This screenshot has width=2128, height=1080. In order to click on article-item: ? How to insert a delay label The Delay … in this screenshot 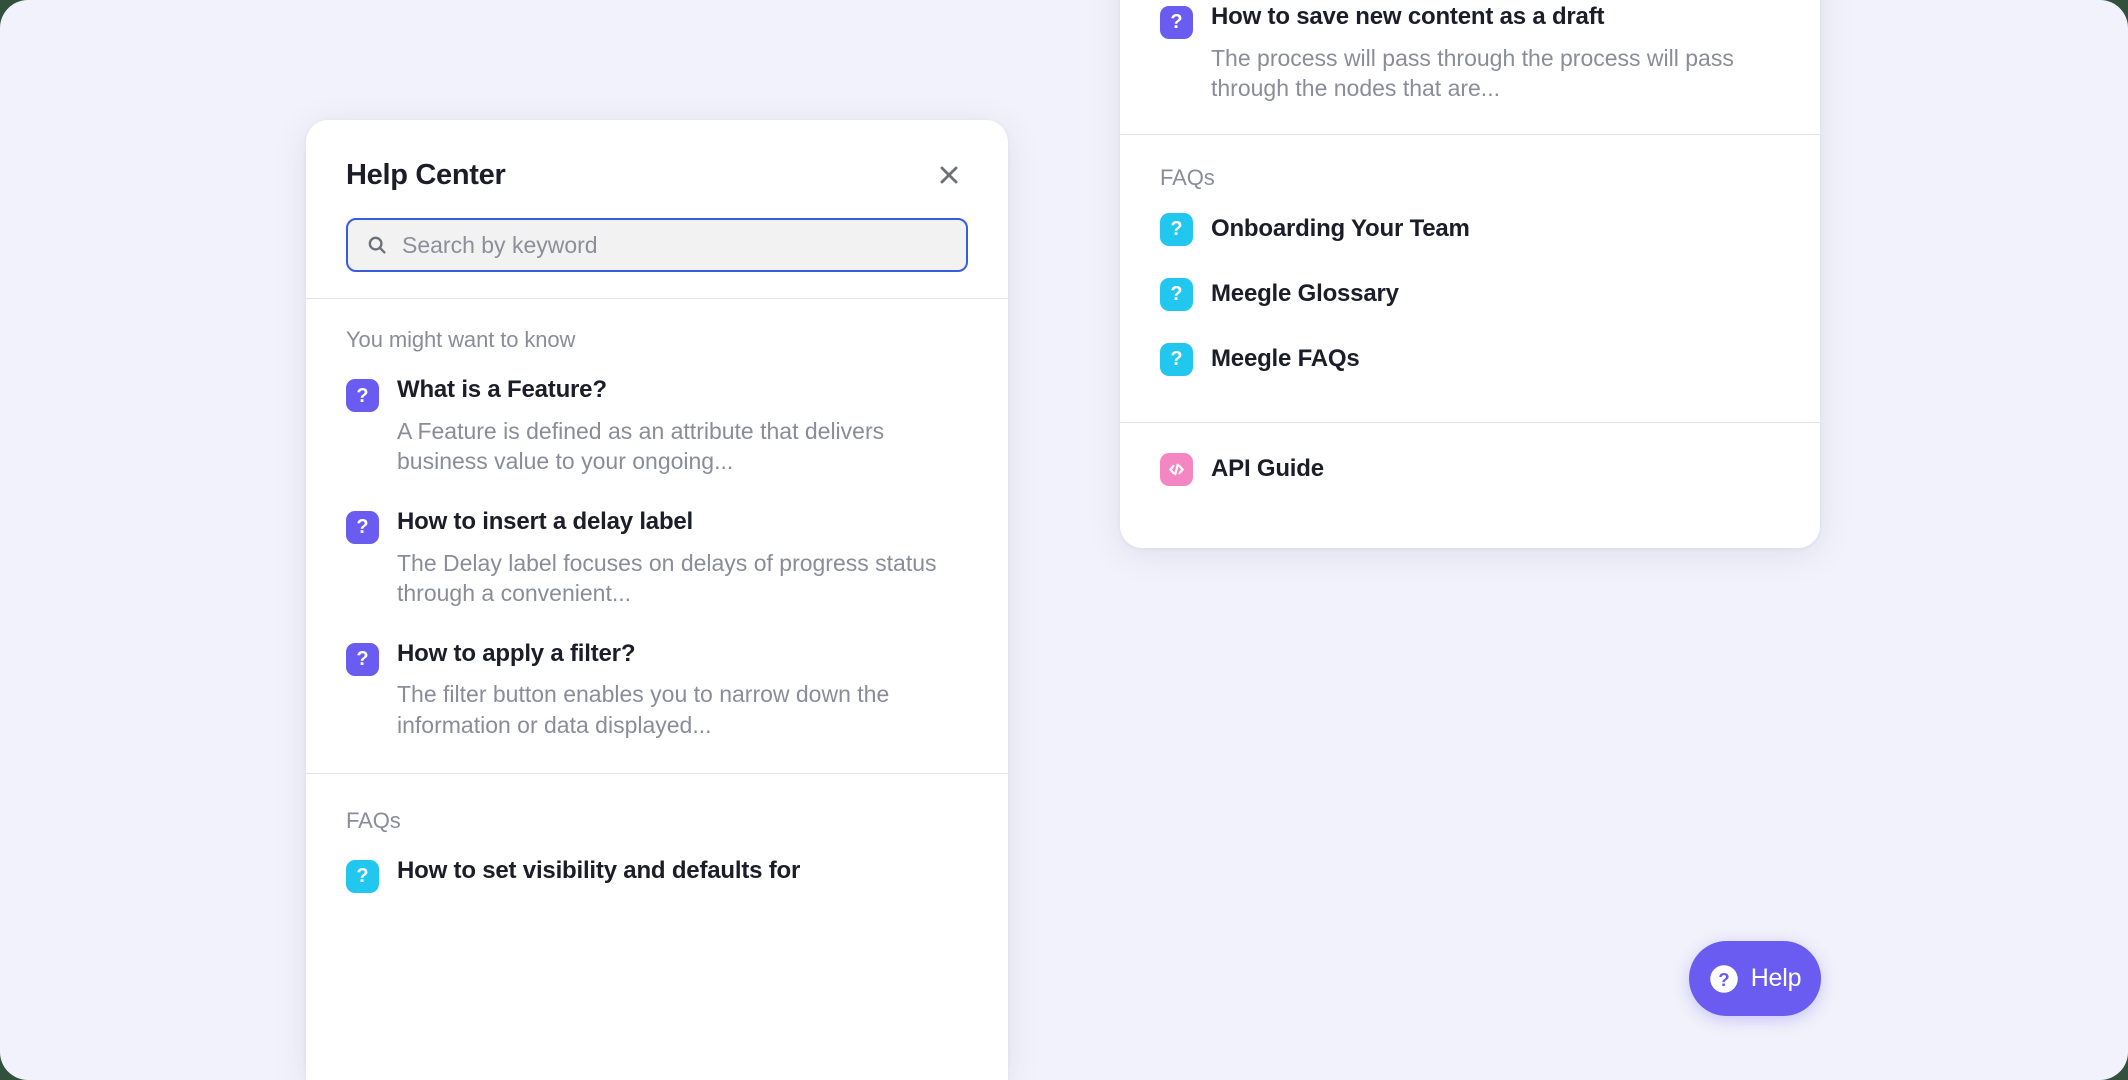, I will do `click(657, 558)`.